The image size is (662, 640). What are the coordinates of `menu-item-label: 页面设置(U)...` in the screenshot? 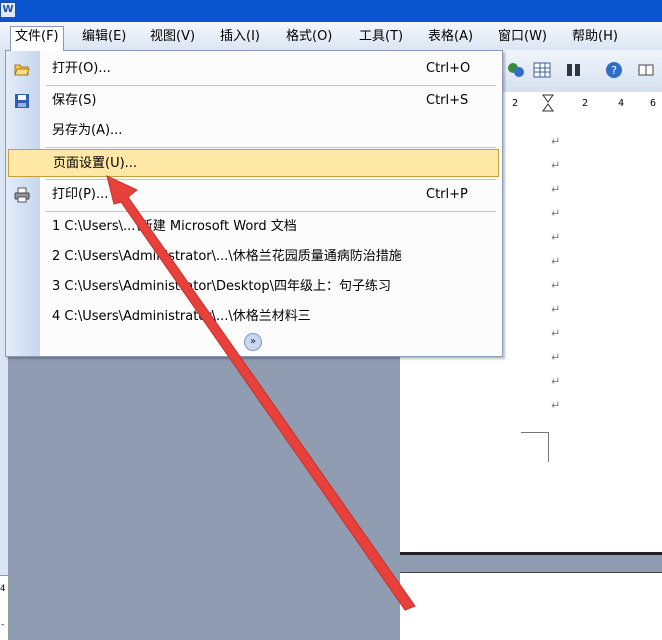 It's located at (95, 163).